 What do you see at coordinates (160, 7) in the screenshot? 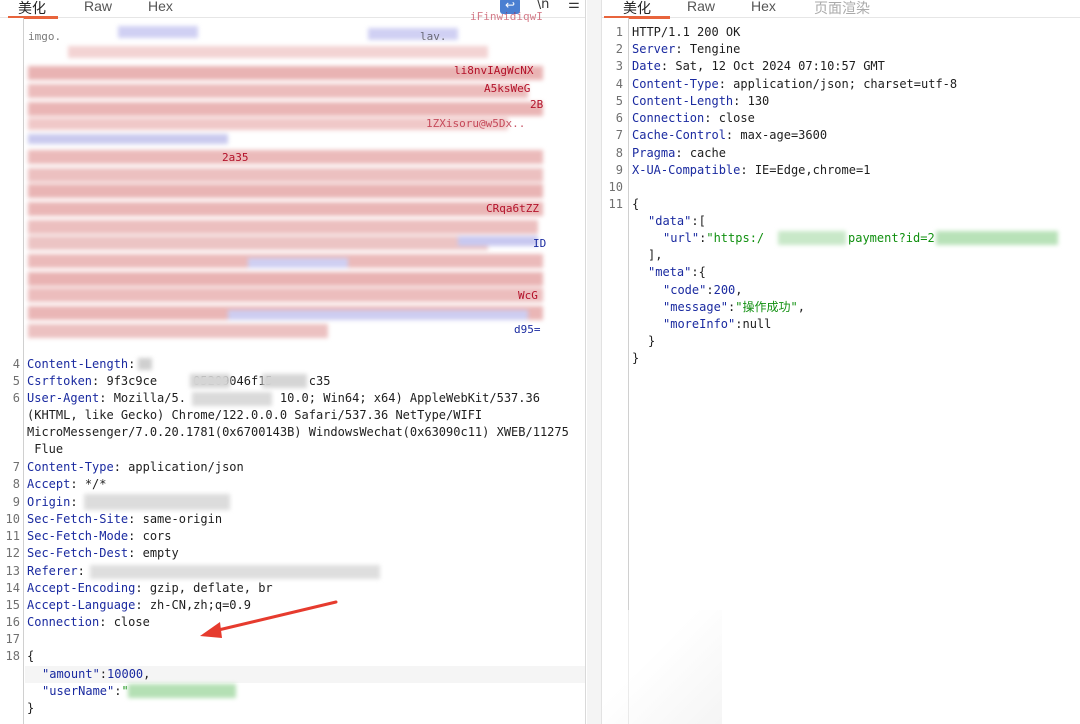
I see `request-tab-hex: Hex` at bounding box center [160, 7].